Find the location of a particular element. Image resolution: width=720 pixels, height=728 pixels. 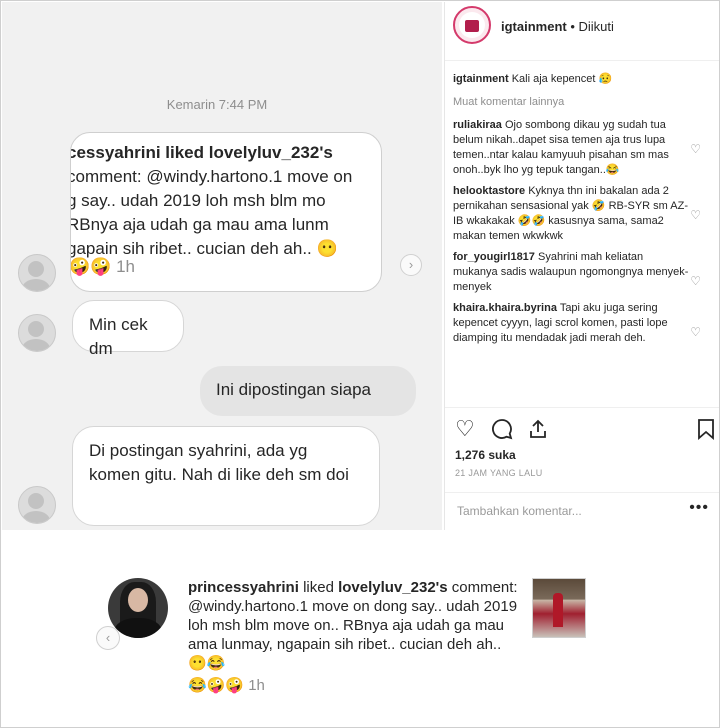

post-thumbnail is located at coordinates (559, 608).